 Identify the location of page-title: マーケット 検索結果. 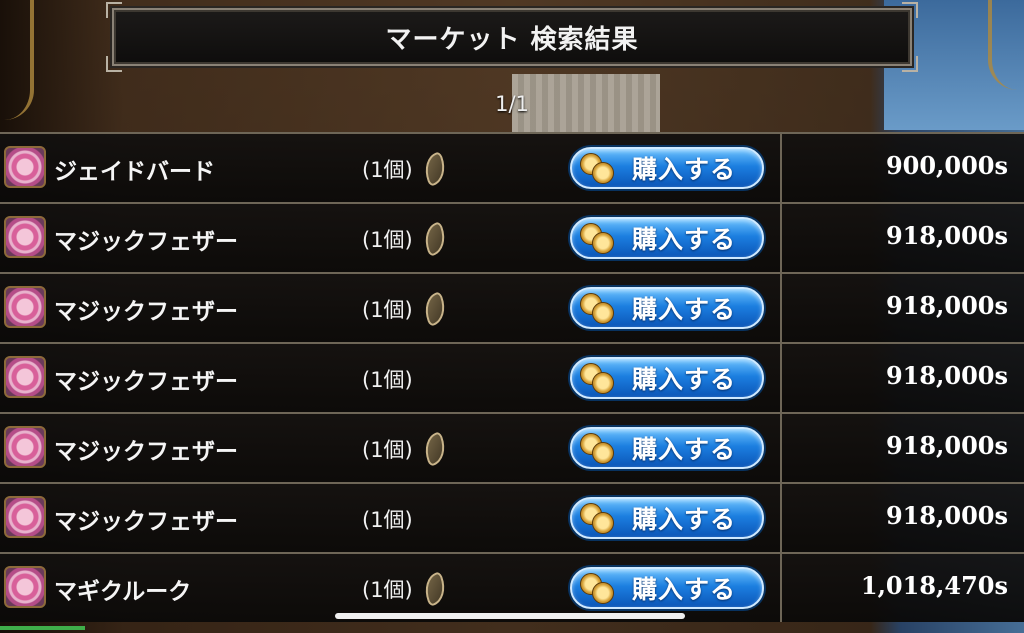
(512, 39).